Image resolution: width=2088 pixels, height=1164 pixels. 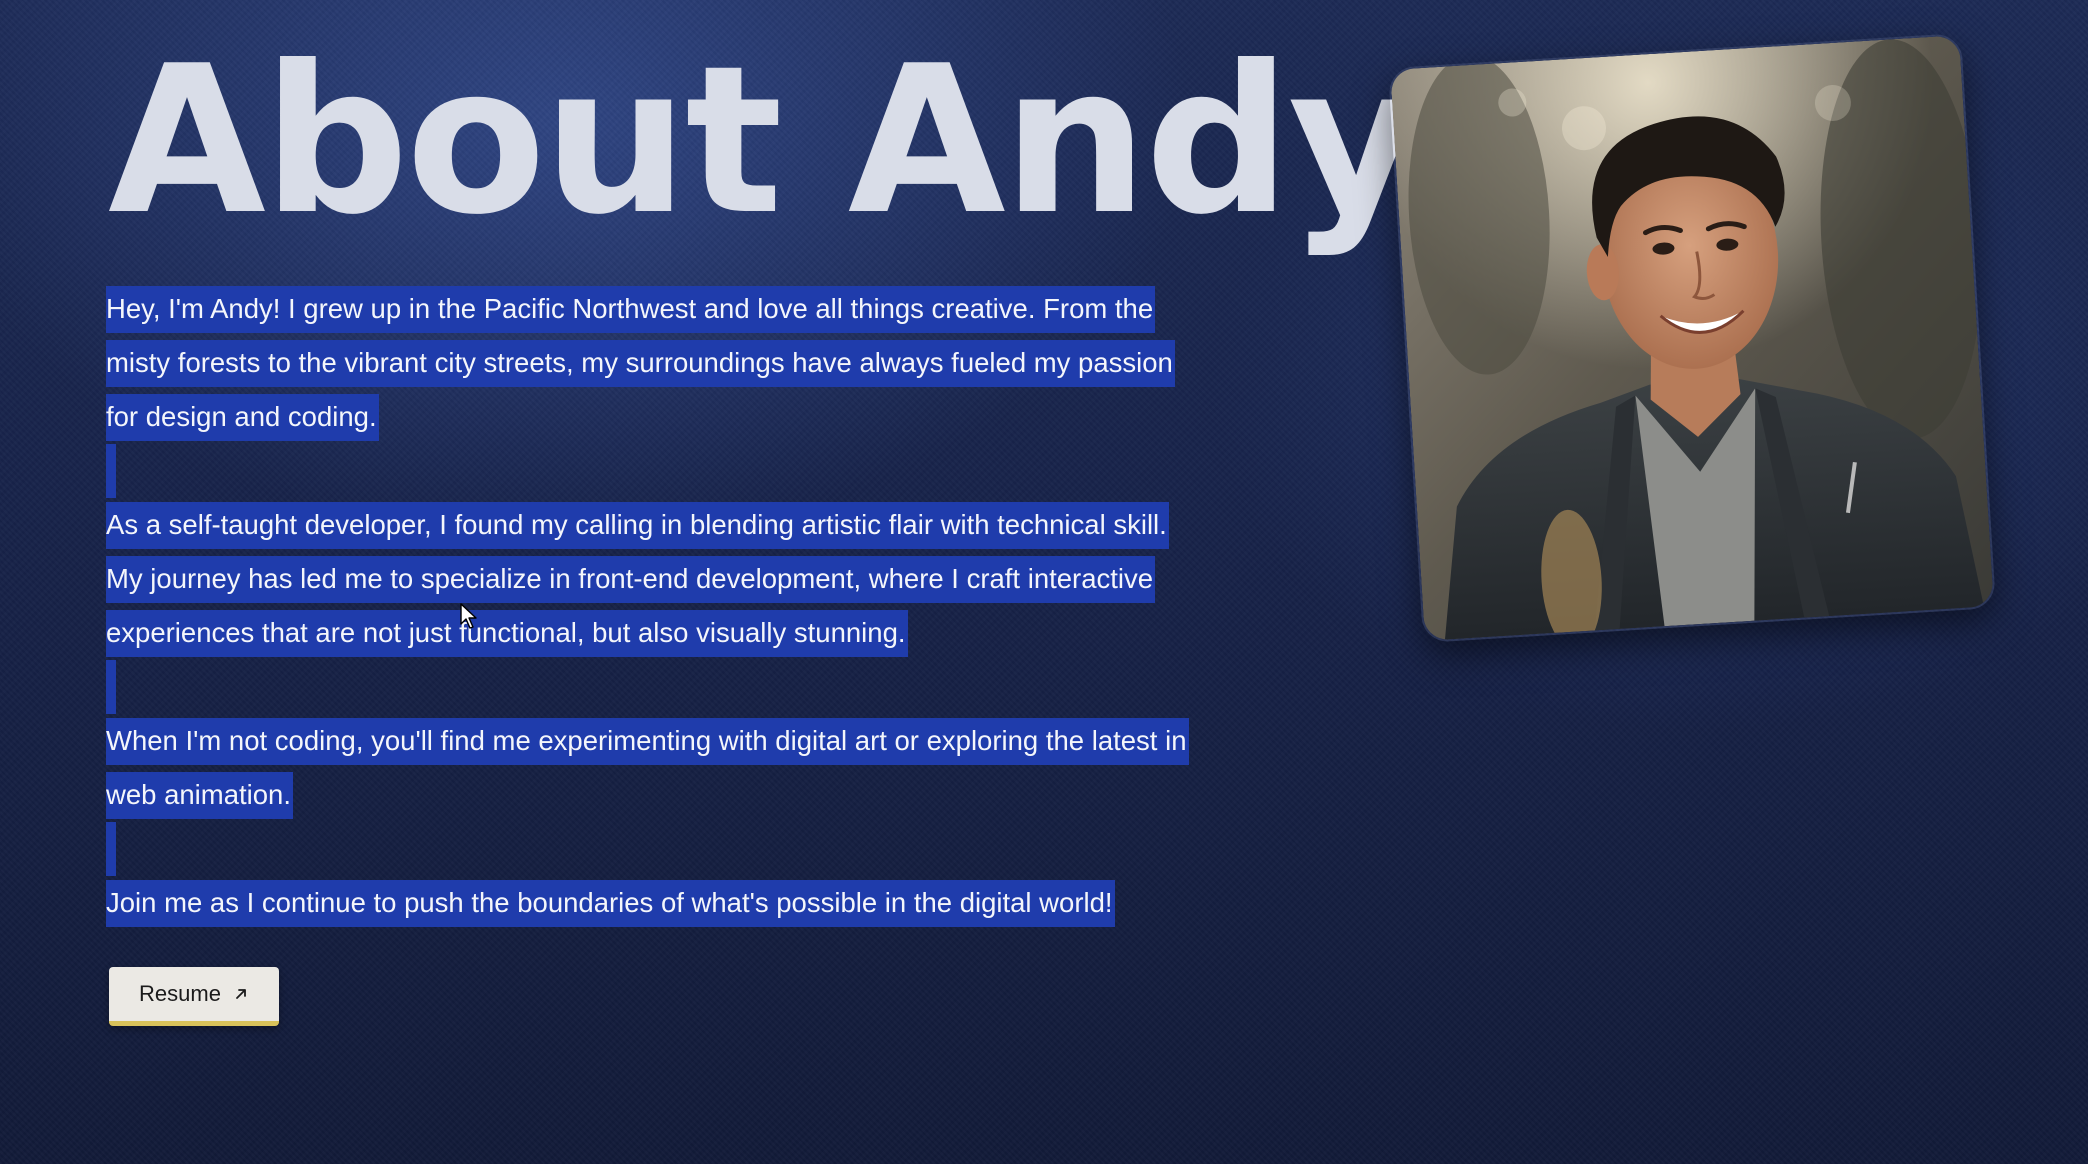 What do you see at coordinates (199, 795) in the screenshot?
I see `bio-line: web animation.` at bounding box center [199, 795].